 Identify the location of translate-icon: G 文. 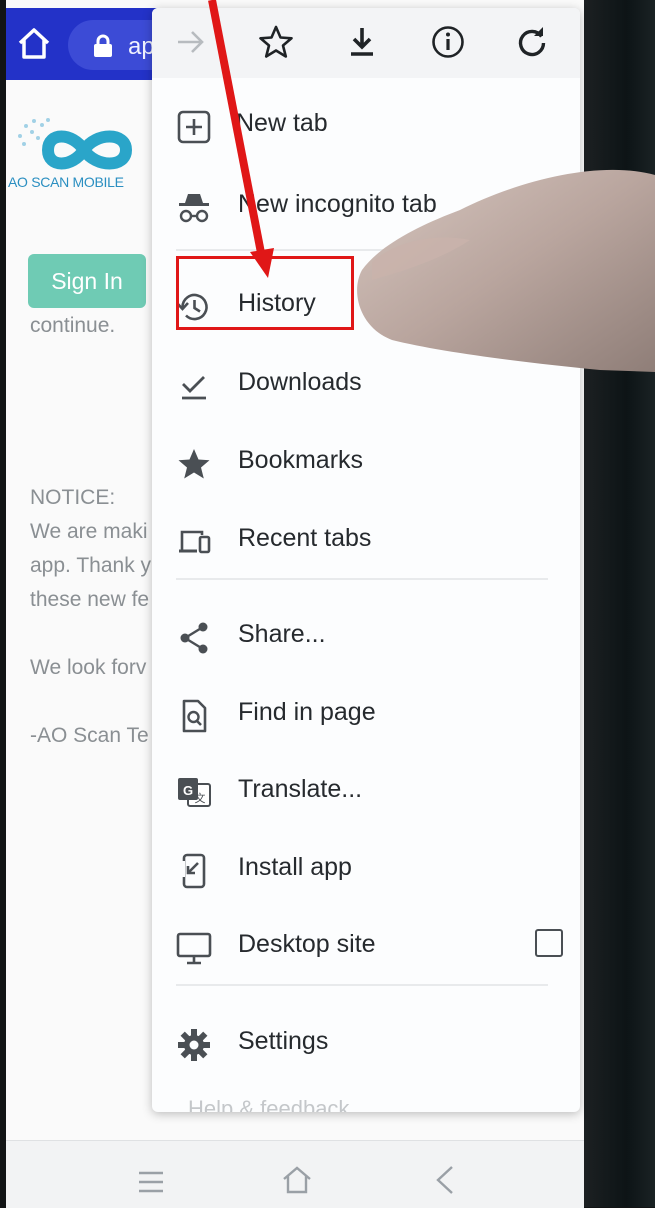
(194, 792).